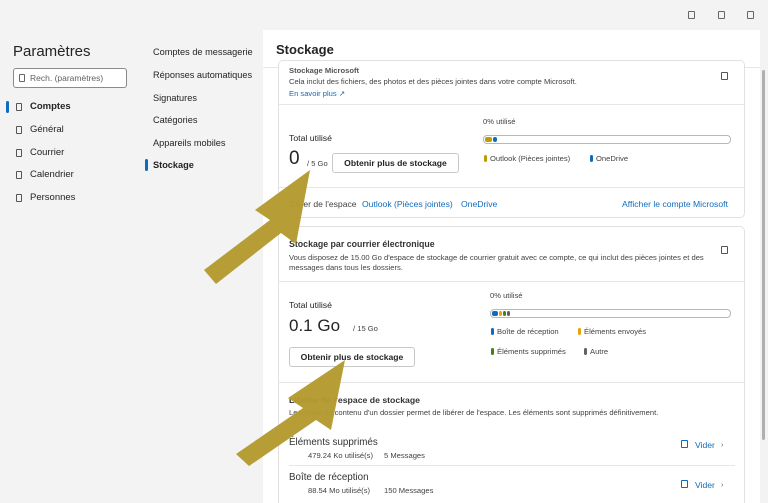 Image resolution: width=768 pixels, height=503 pixels. What do you see at coordinates (257, 227) in the screenshot?
I see `arrow-upper-icon` at bounding box center [257, 227].